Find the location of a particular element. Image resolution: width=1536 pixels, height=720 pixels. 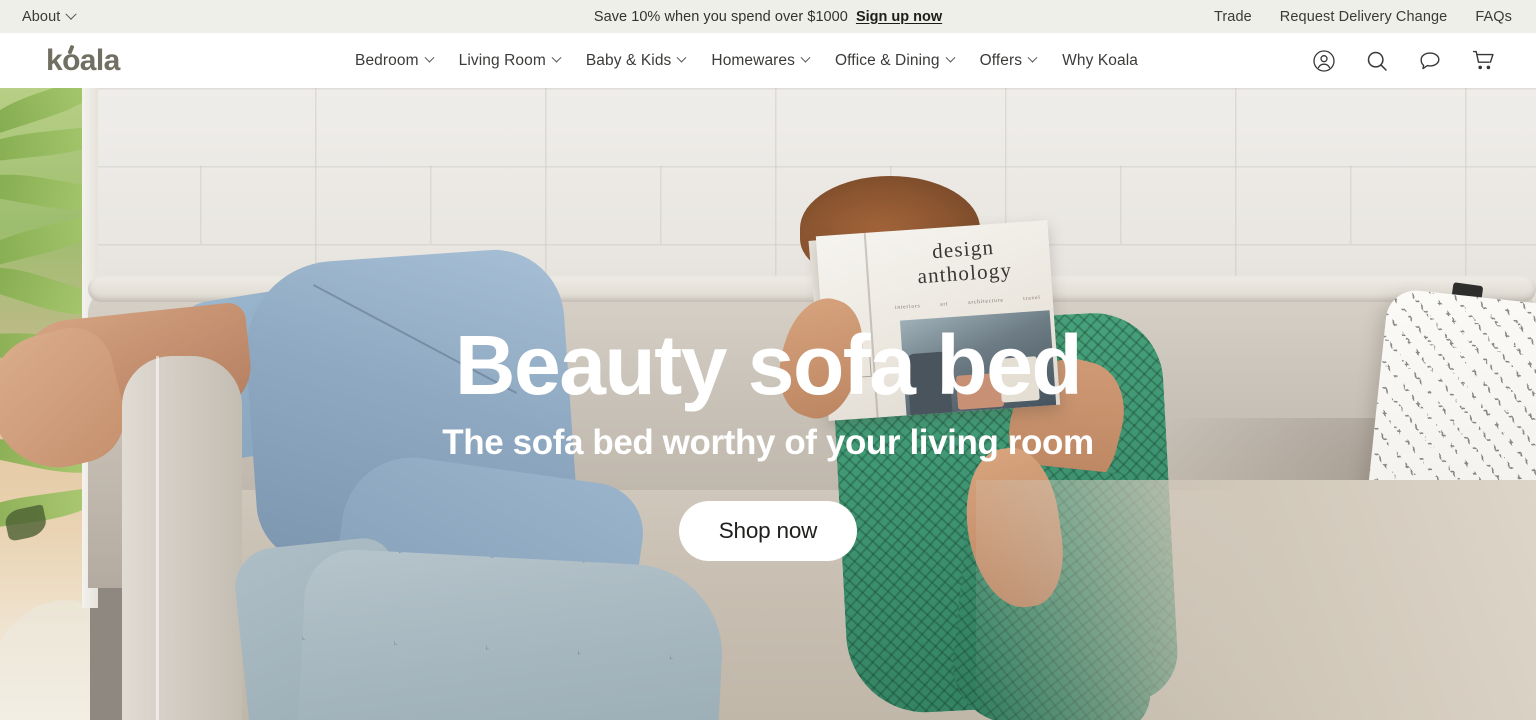

koala-logo: koala is located at coordinates (83, 60).